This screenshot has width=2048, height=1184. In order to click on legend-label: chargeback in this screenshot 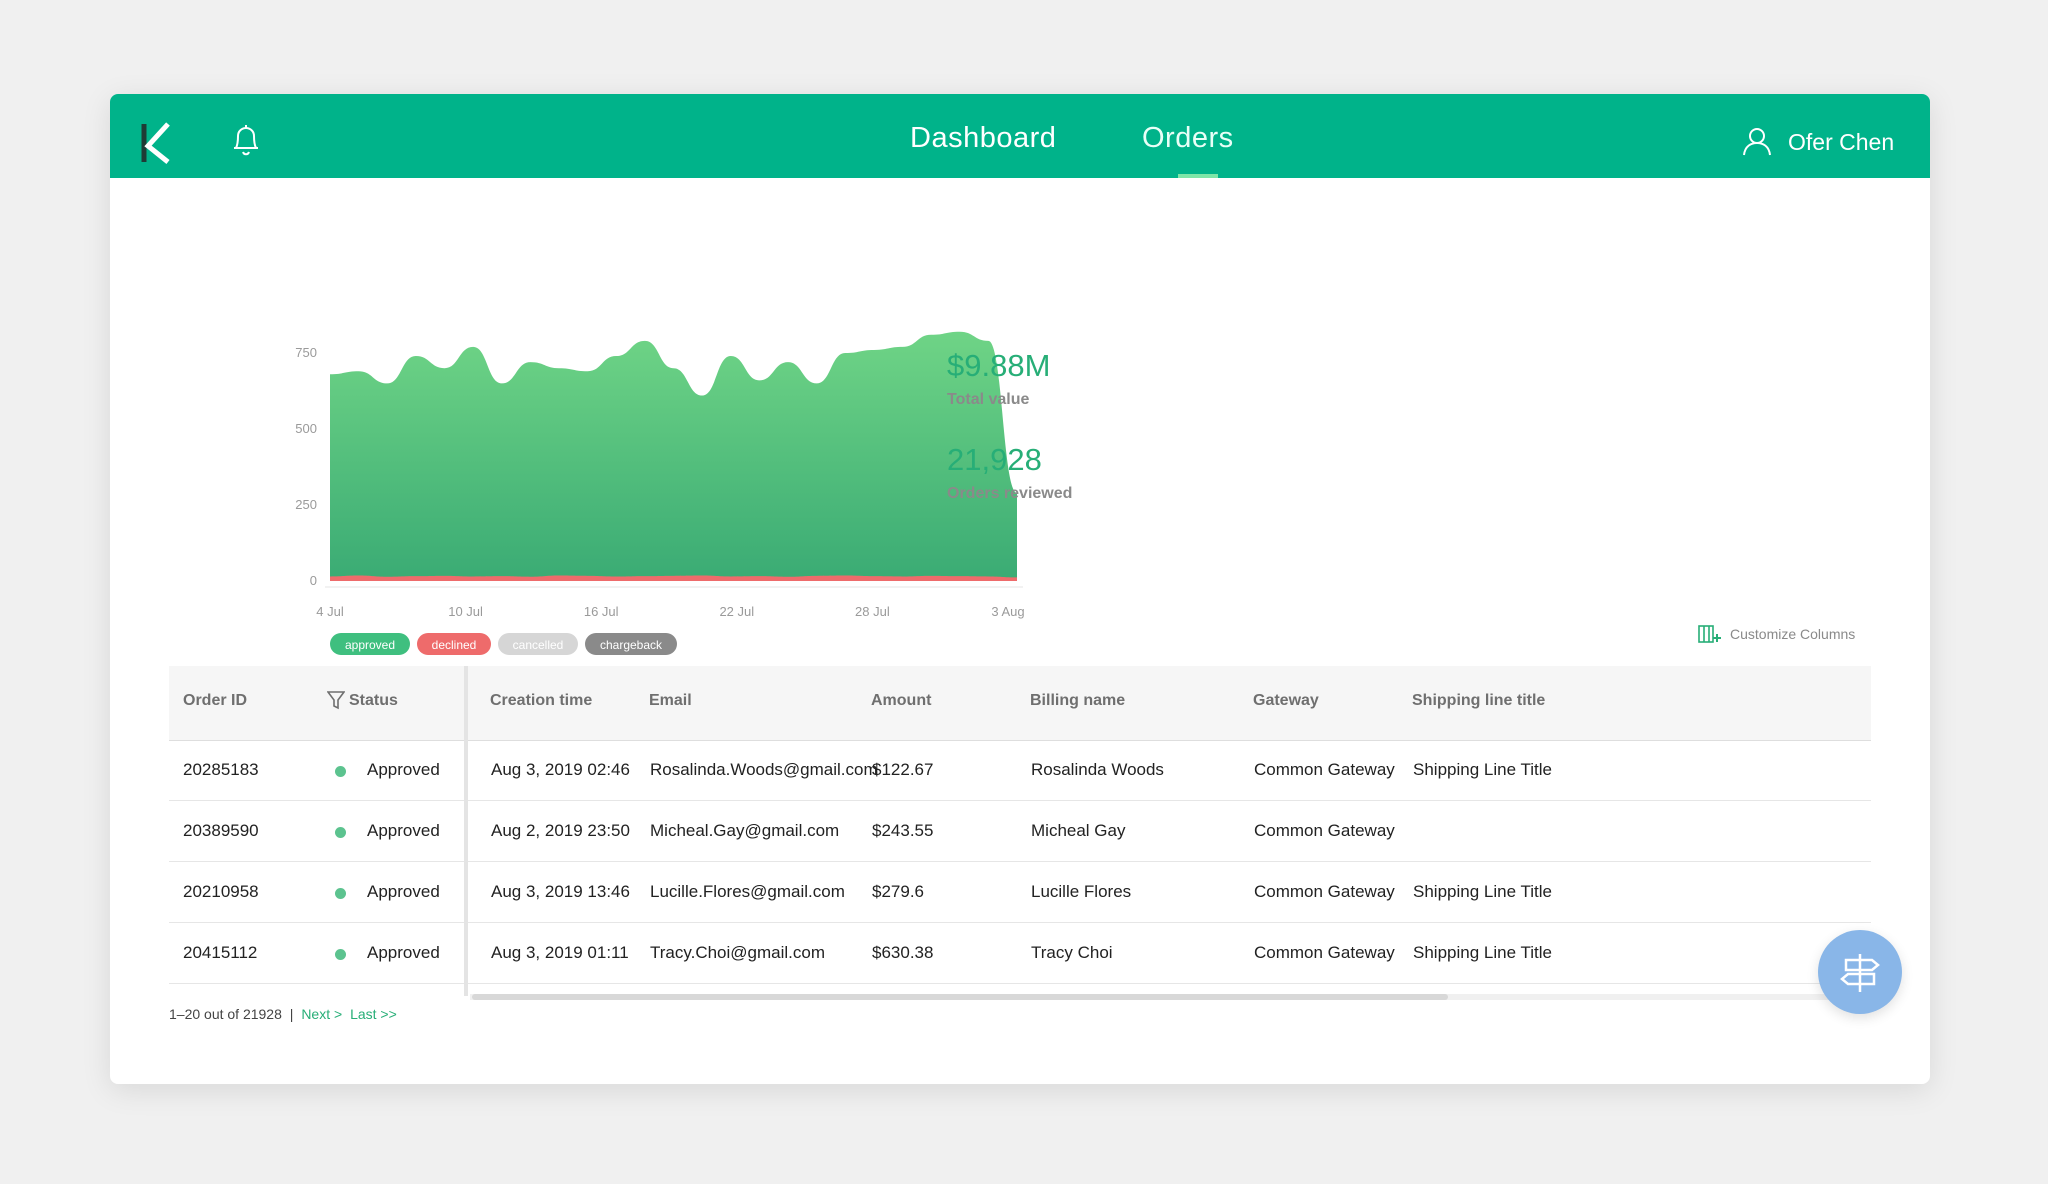, I will do `click(631, 645)`.